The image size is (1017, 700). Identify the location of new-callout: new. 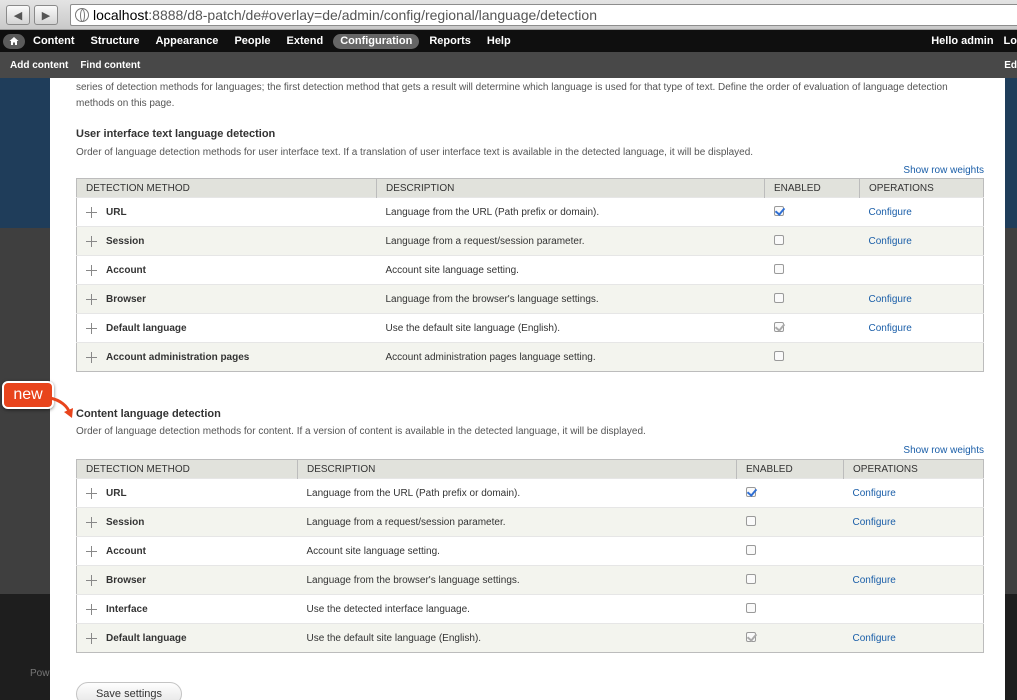
(28, 395).